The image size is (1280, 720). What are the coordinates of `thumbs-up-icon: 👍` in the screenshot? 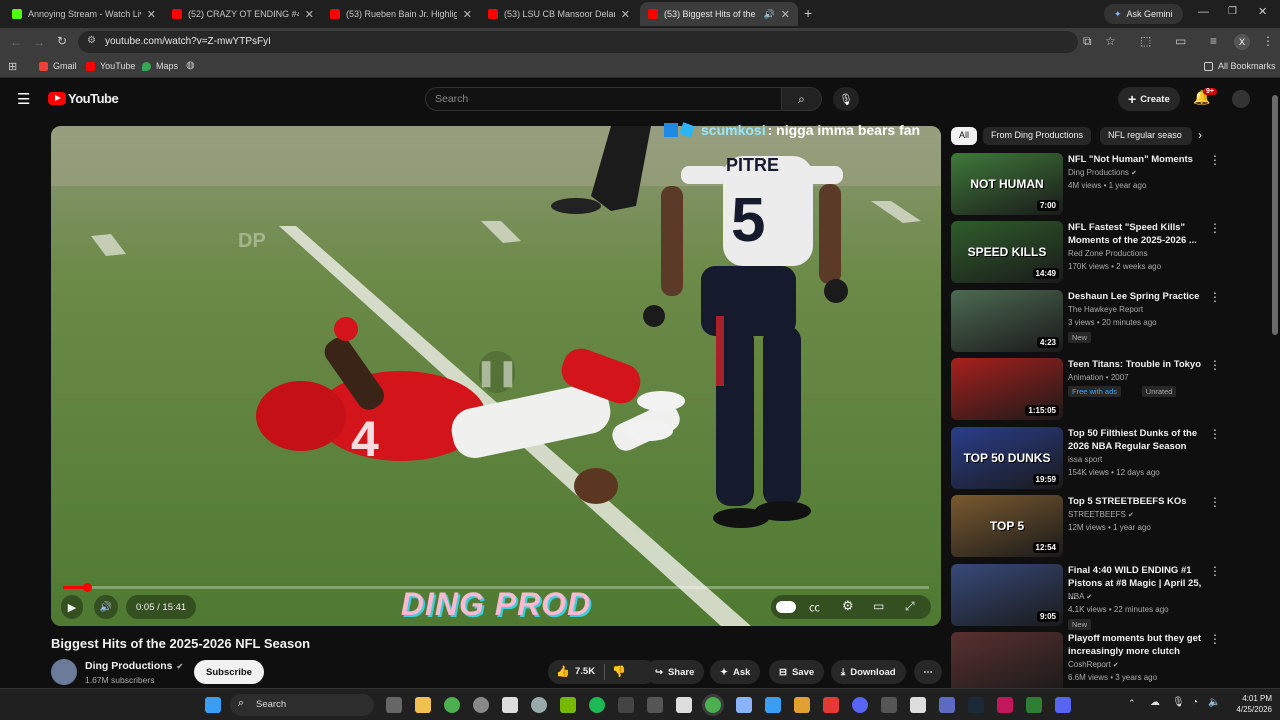 It's located at (563, 671).